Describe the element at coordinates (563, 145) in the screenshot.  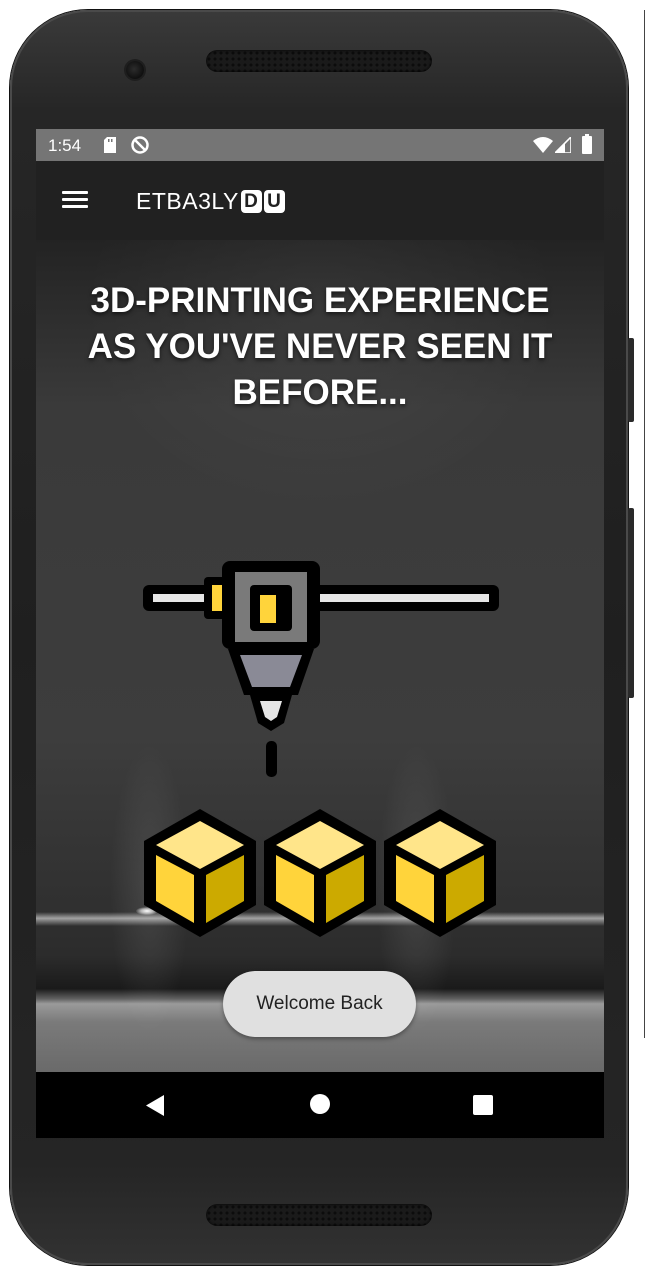
I see `cell-signal-icon` at that location.